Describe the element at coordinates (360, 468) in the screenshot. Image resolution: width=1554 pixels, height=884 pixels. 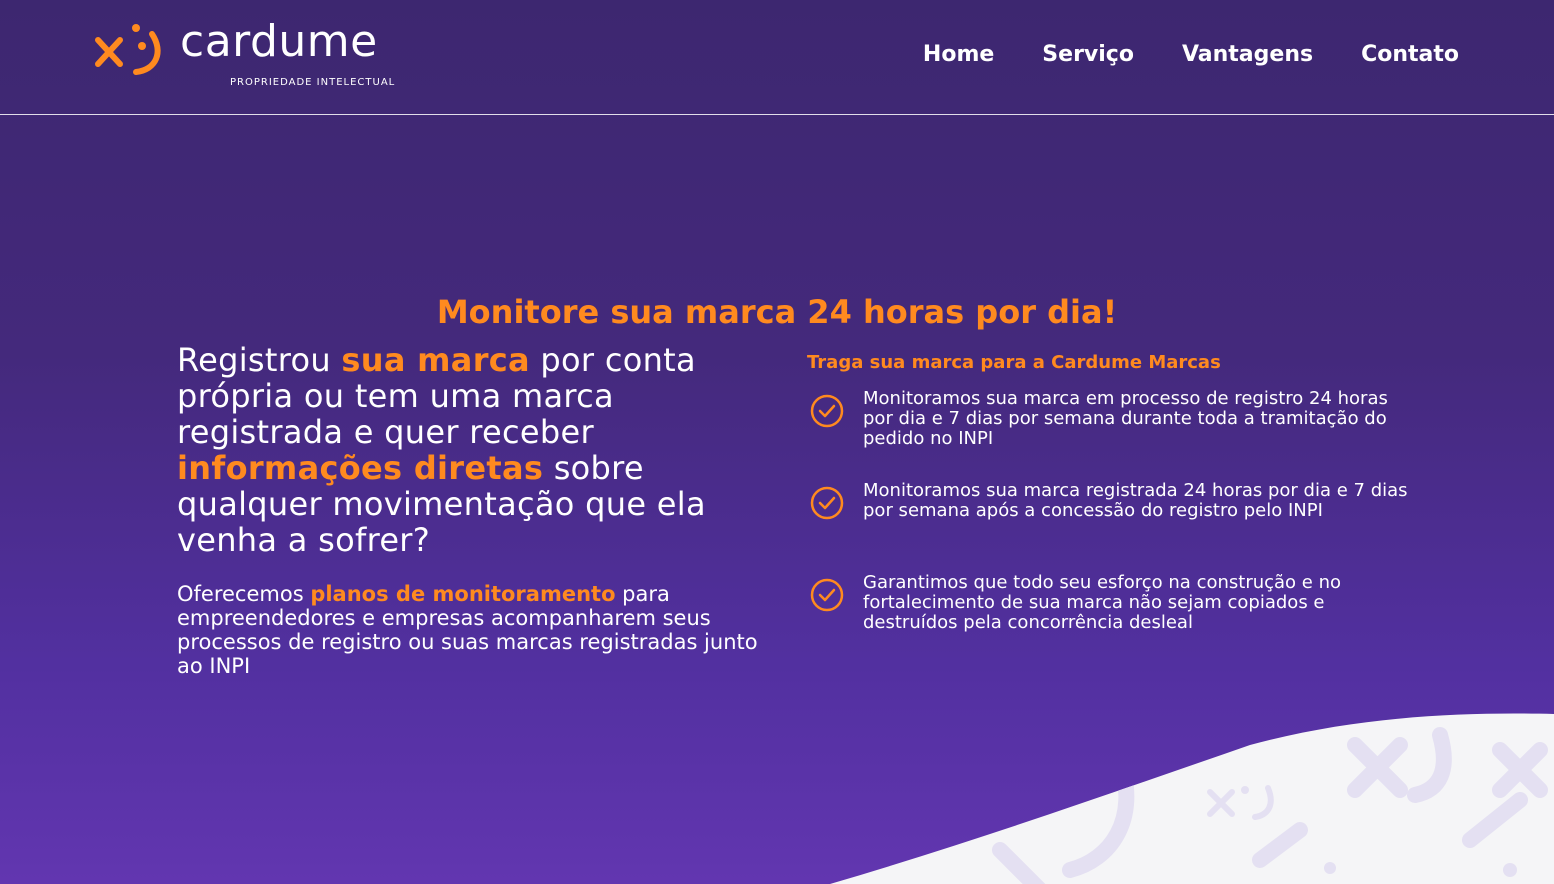
I see `lead-highlight-informacoes: informações diretas` at that location.